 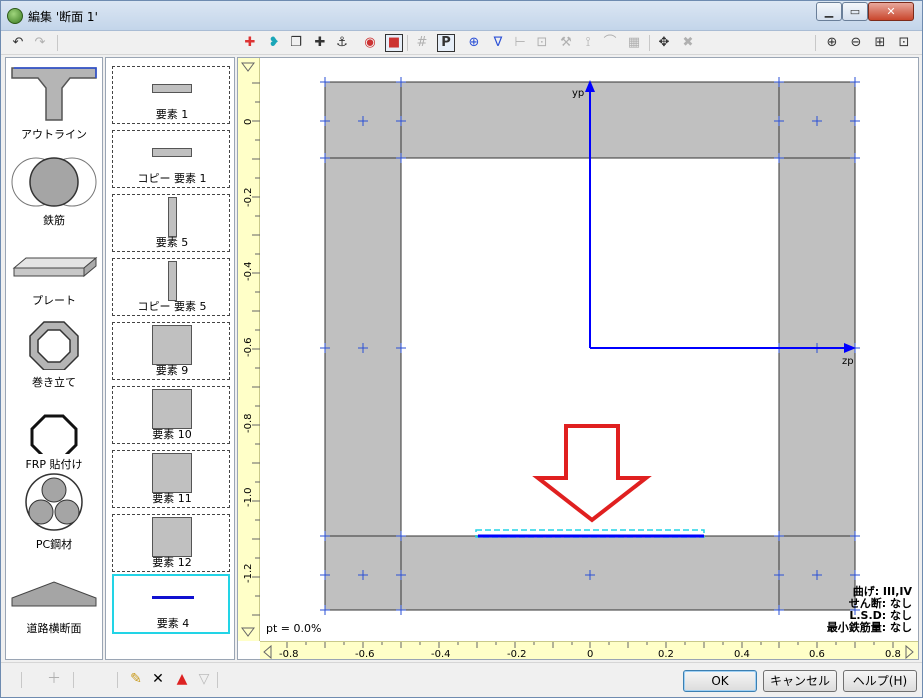 I want to click on element-label: 要素 1, so click(x=172, y=114).